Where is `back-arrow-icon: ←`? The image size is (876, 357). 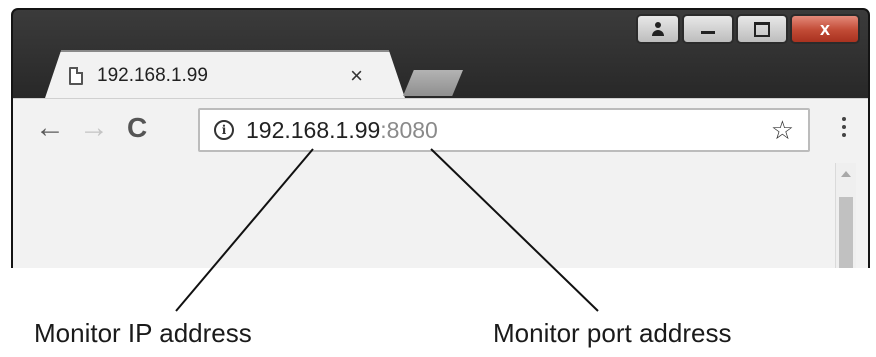
back-arrow-icon: ← is located at coordinates (50, 128).